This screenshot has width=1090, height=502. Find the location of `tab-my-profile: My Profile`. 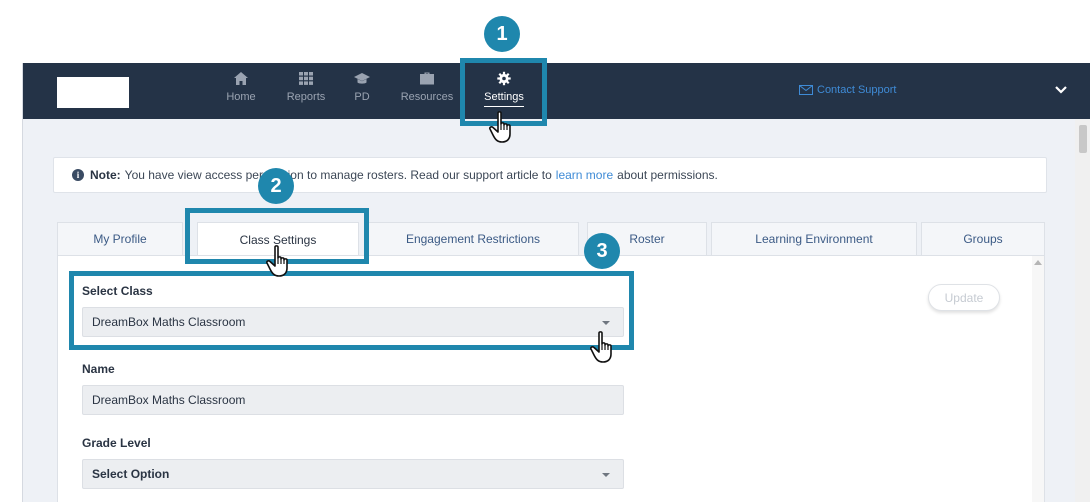

tab-my-profile: My Profile is located at coordinates (120, 238).